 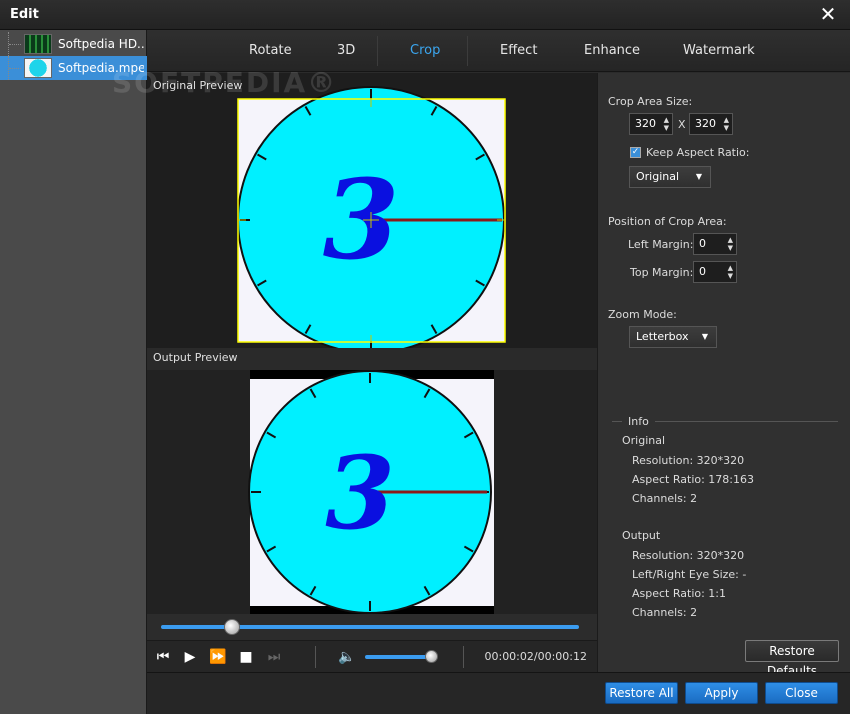 I want to click on tab-3d: 3D, so click(x=346, y=50).